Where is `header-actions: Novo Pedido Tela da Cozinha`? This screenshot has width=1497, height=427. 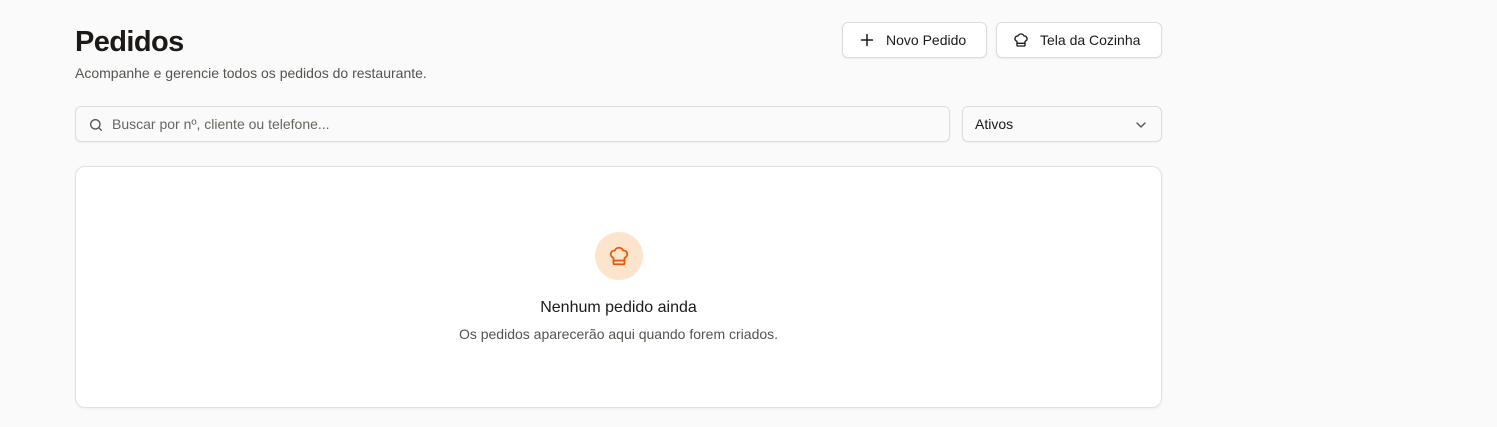
header-actions: Novo Pedido Tela da Cozinha is located at coordinates (1002, 40).